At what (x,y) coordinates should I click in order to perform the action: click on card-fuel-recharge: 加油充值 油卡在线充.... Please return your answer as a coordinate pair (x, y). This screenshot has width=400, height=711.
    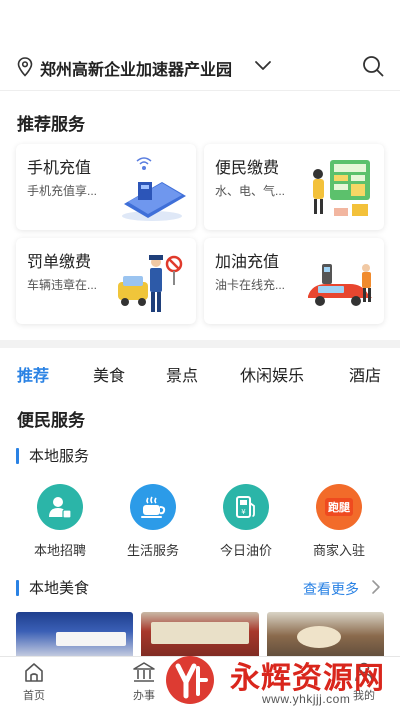
    Looking at the image, I should click on (294, 281).